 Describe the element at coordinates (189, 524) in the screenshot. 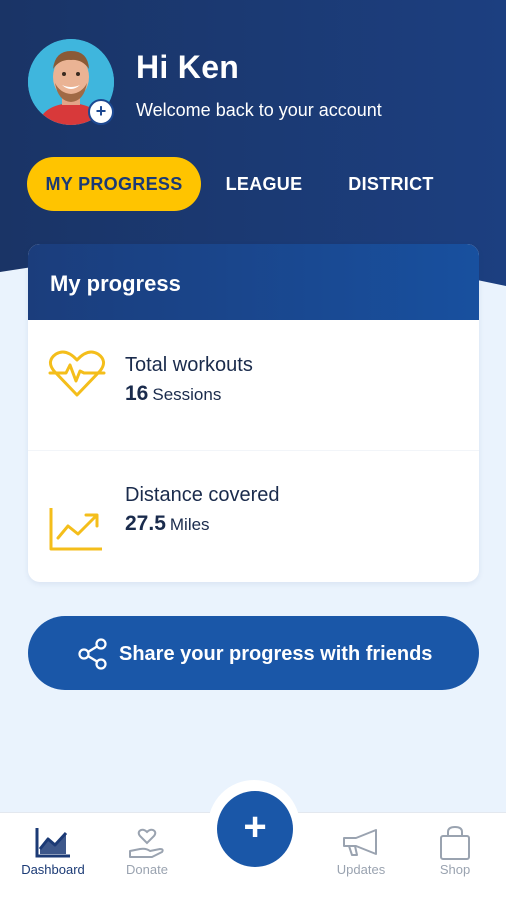

I see `stat-unit: Miles` at that location.